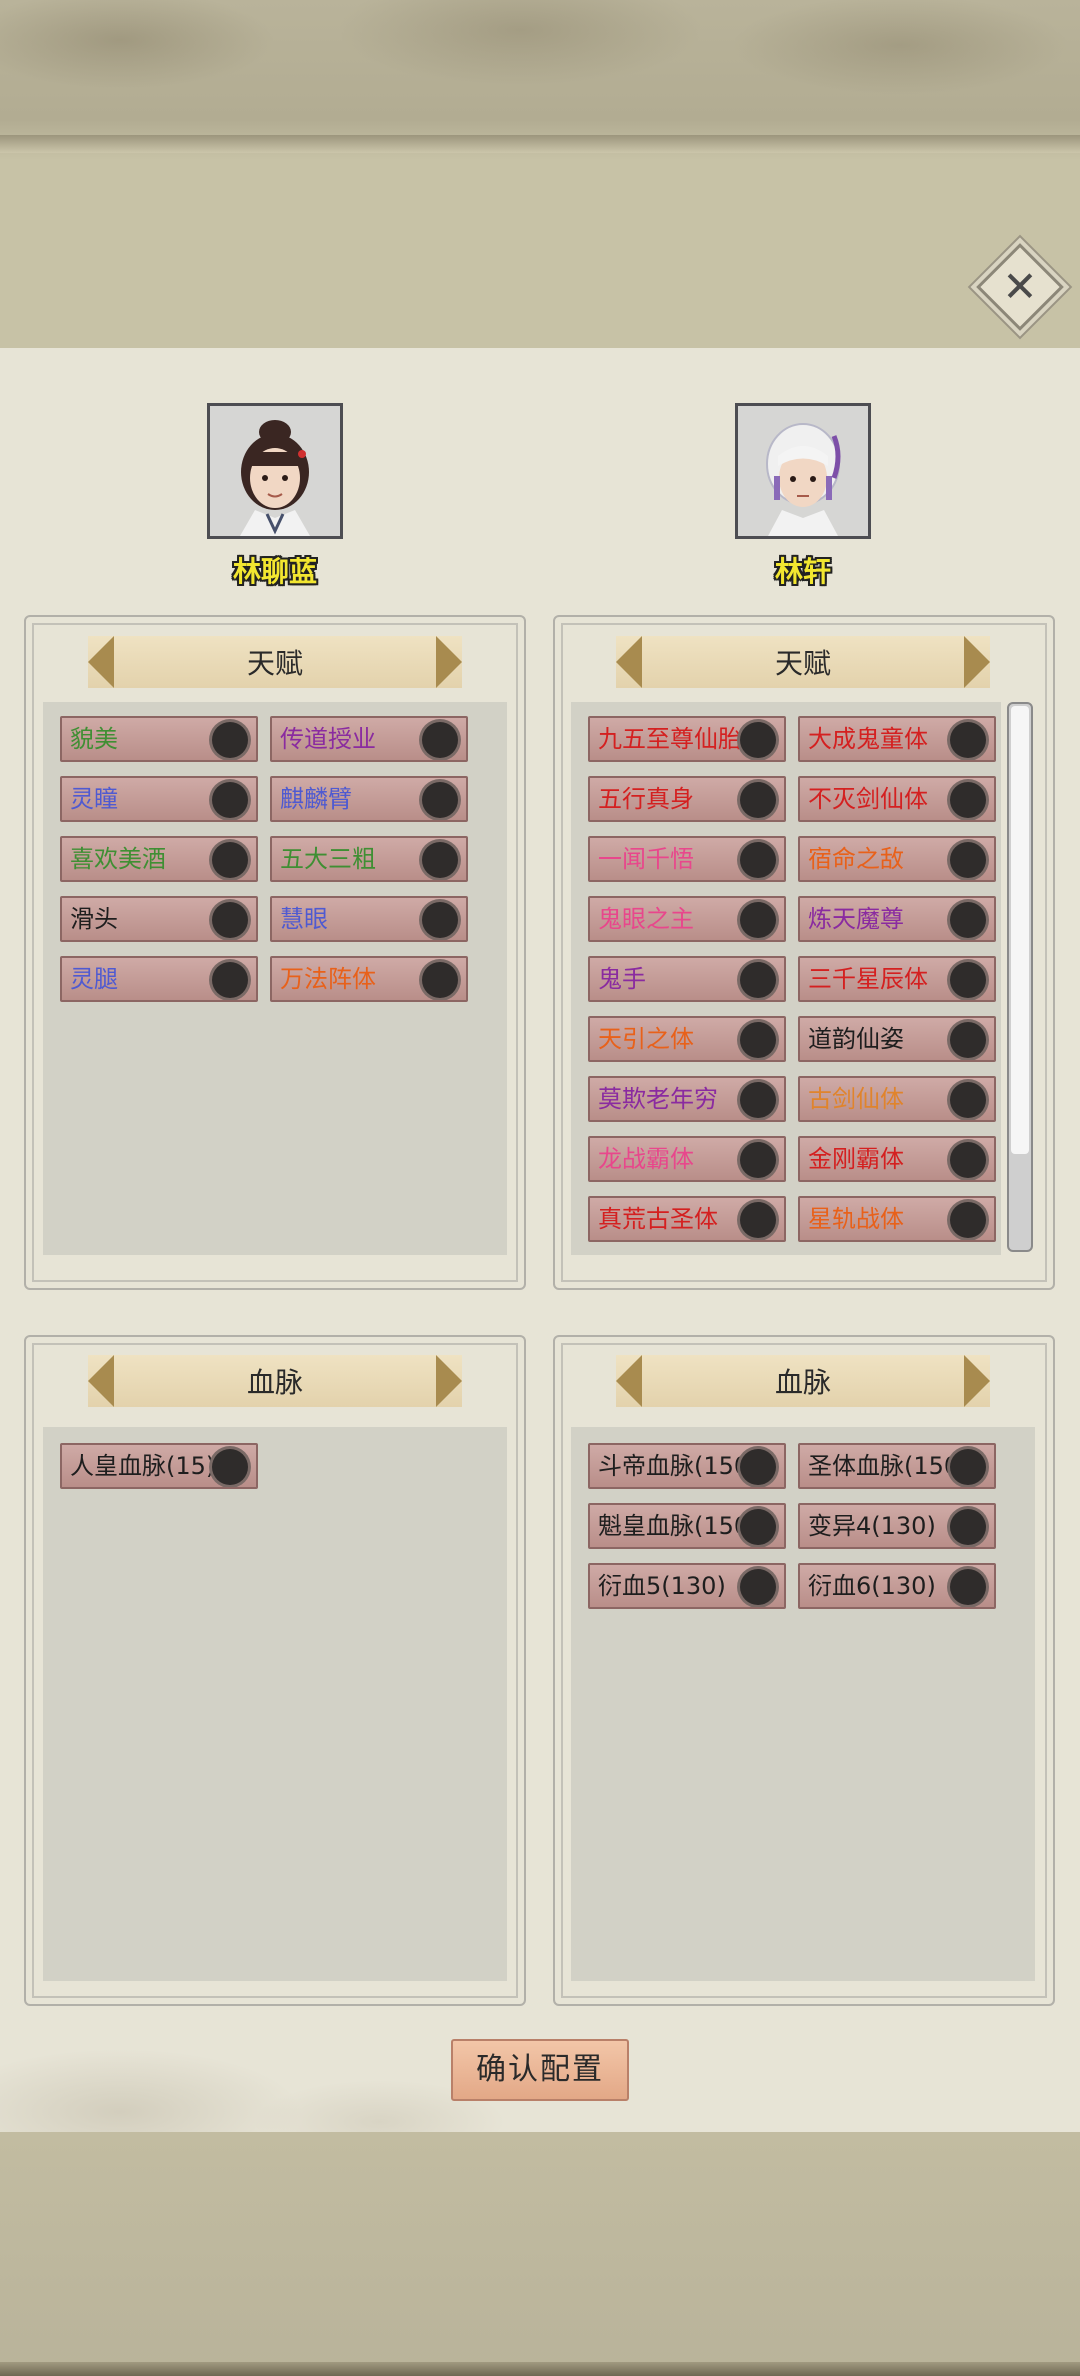  I want to click on left-talent-chip: 传道授业, so click(369, 739).